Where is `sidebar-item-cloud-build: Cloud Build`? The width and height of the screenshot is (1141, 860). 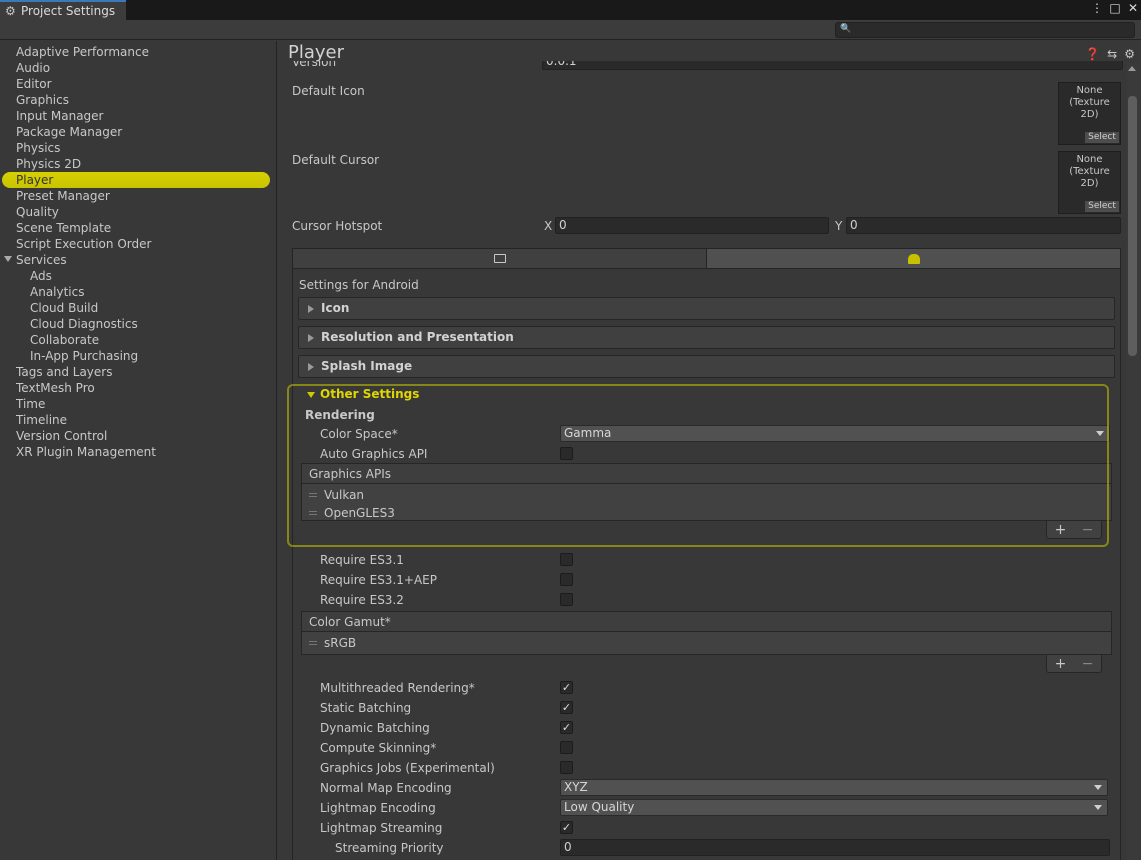
sidebar-item-cloud-build: Cloud Build is located at coordinates (138, 308).